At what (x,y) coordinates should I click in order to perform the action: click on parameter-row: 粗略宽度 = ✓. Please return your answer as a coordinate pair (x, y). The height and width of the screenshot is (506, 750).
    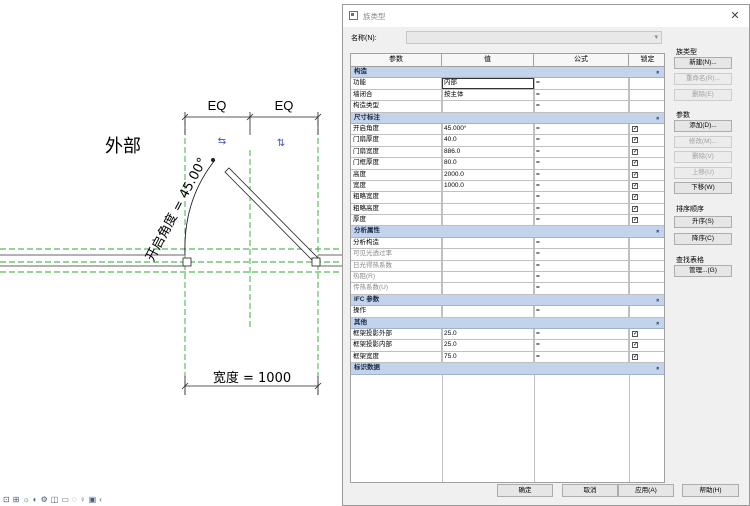
    Looking at the image, I should click on (507, 198).